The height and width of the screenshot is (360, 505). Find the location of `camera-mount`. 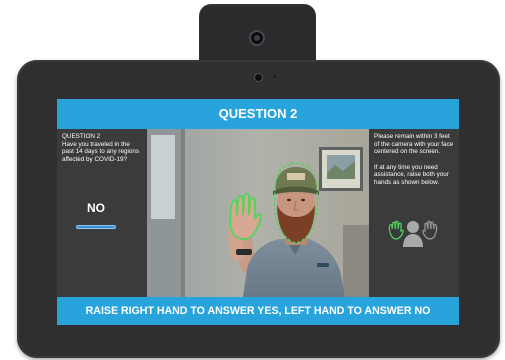

camera-mount is located at coordinates (257, 35).